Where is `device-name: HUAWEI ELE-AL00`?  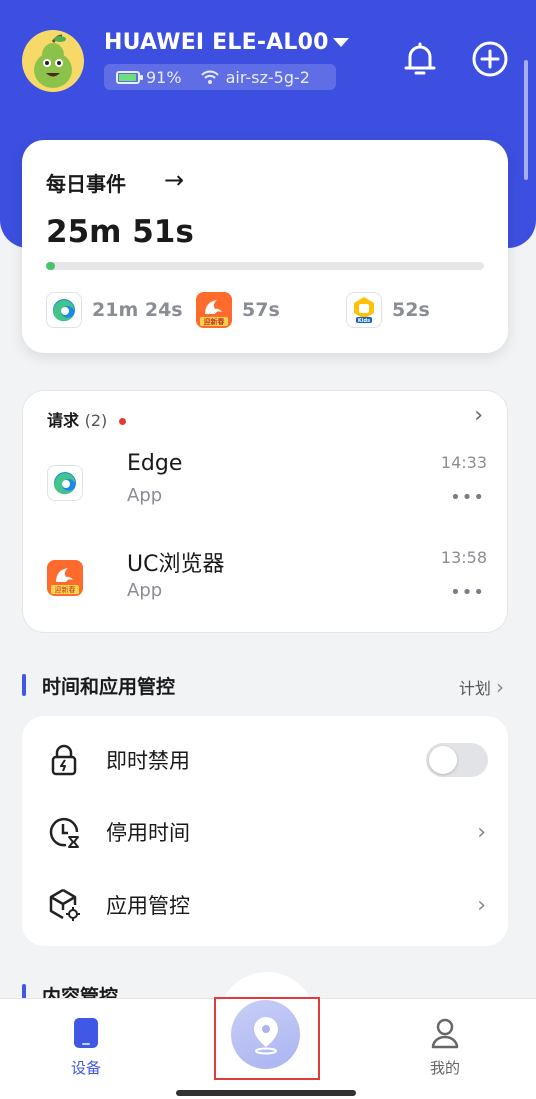
device-name: HUAWEI ELE-AL00 is located at coordinates (216, 42).